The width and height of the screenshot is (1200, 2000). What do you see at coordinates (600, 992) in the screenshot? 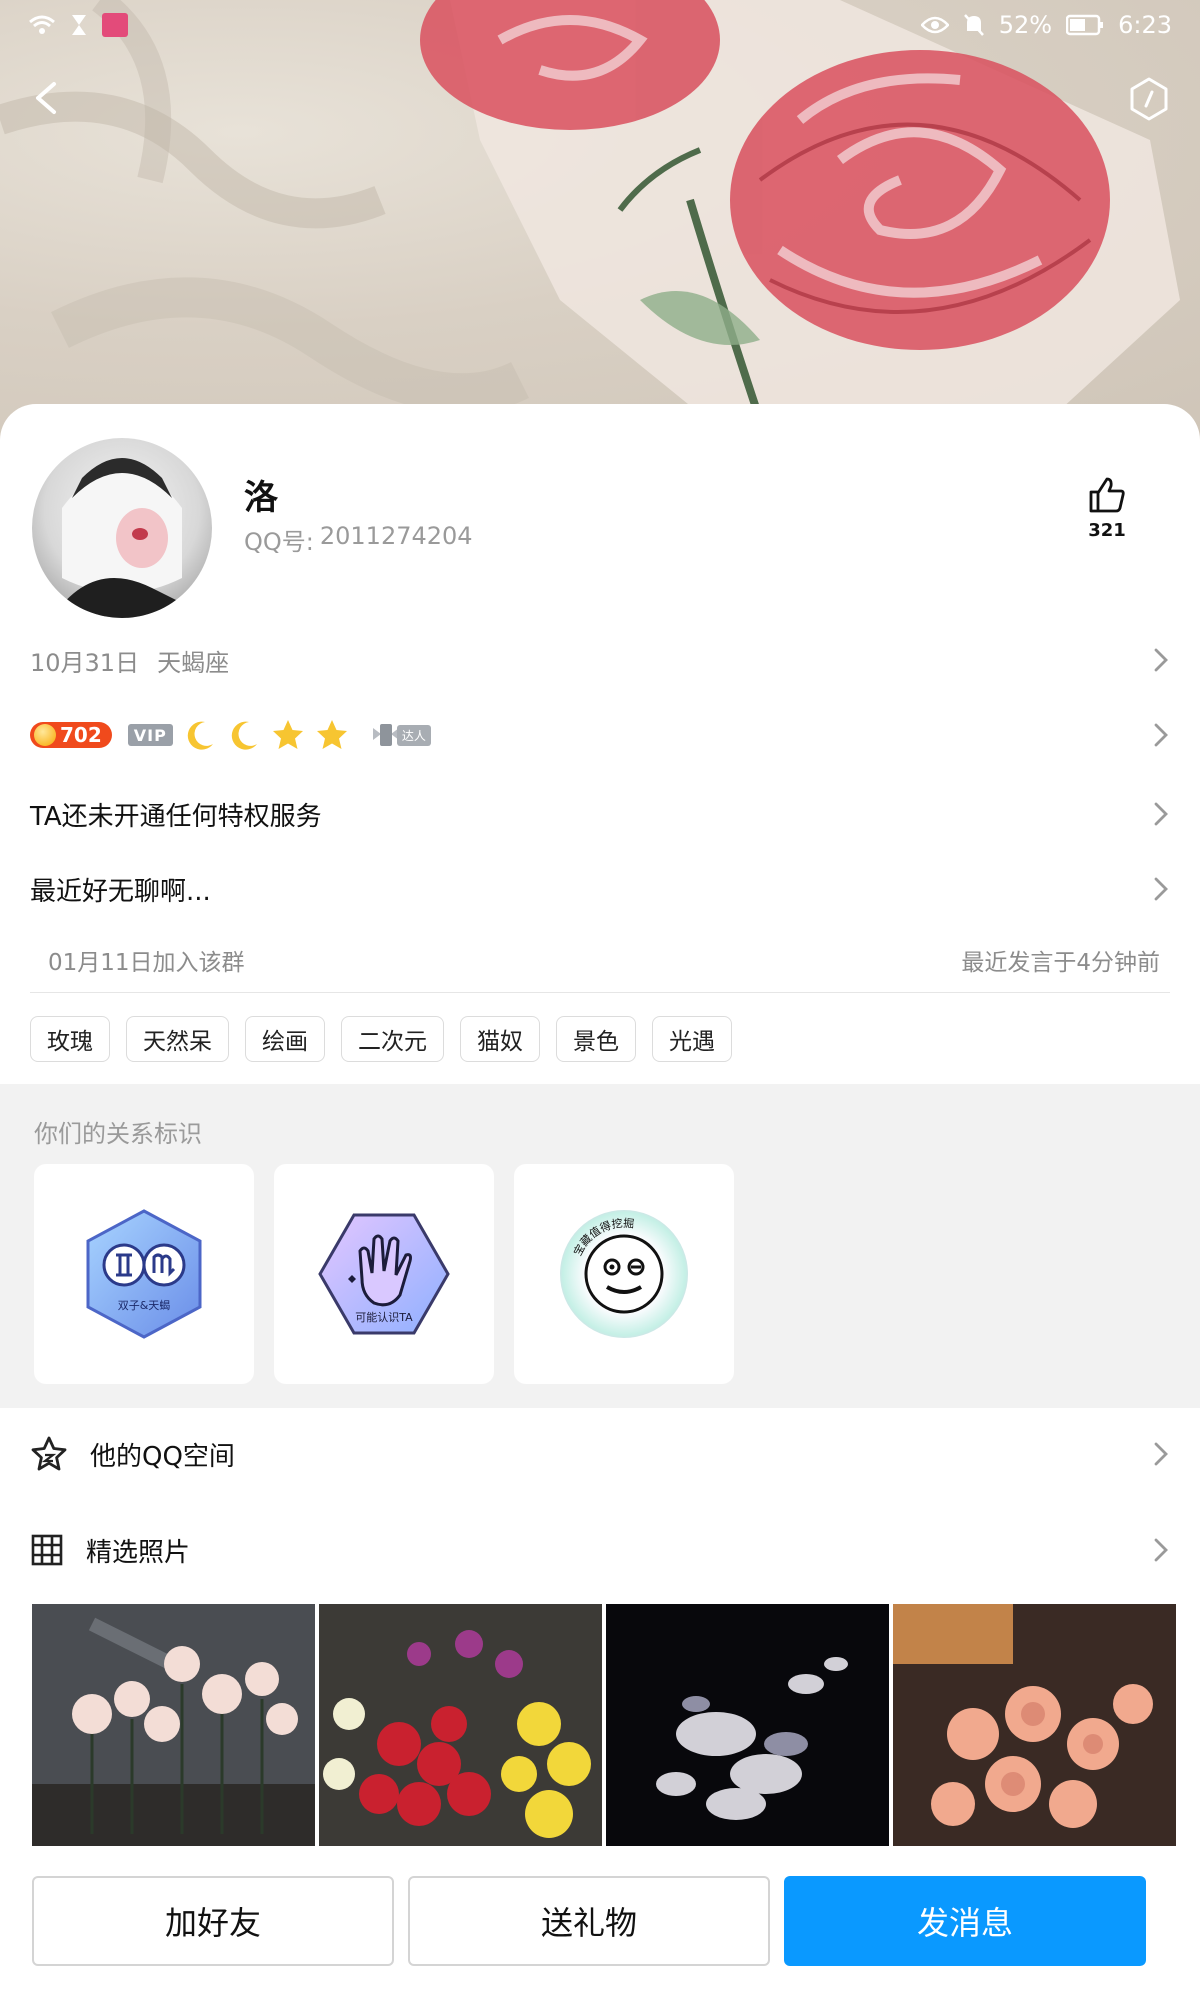
I see `divider` at bounding box center [600, 992].